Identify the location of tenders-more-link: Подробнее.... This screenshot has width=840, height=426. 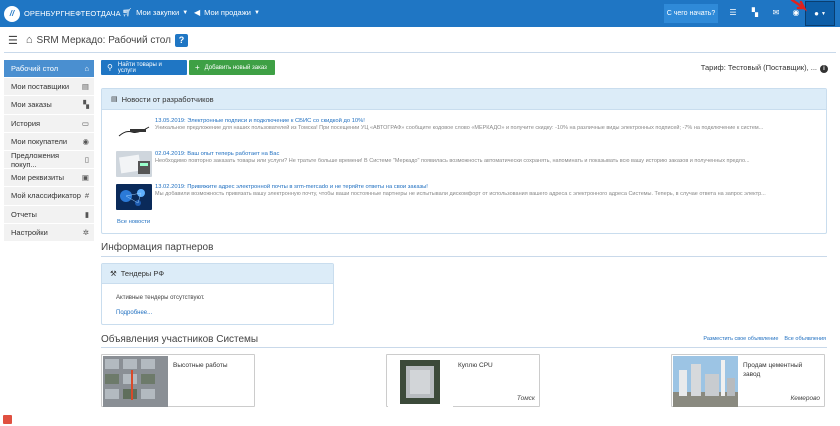
(134, 313).